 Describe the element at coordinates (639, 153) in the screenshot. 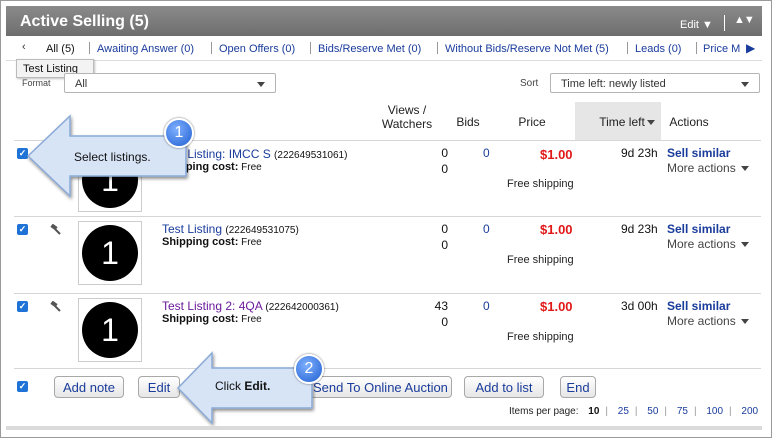

I see `listing-time-left: 9d 23h` at that location.